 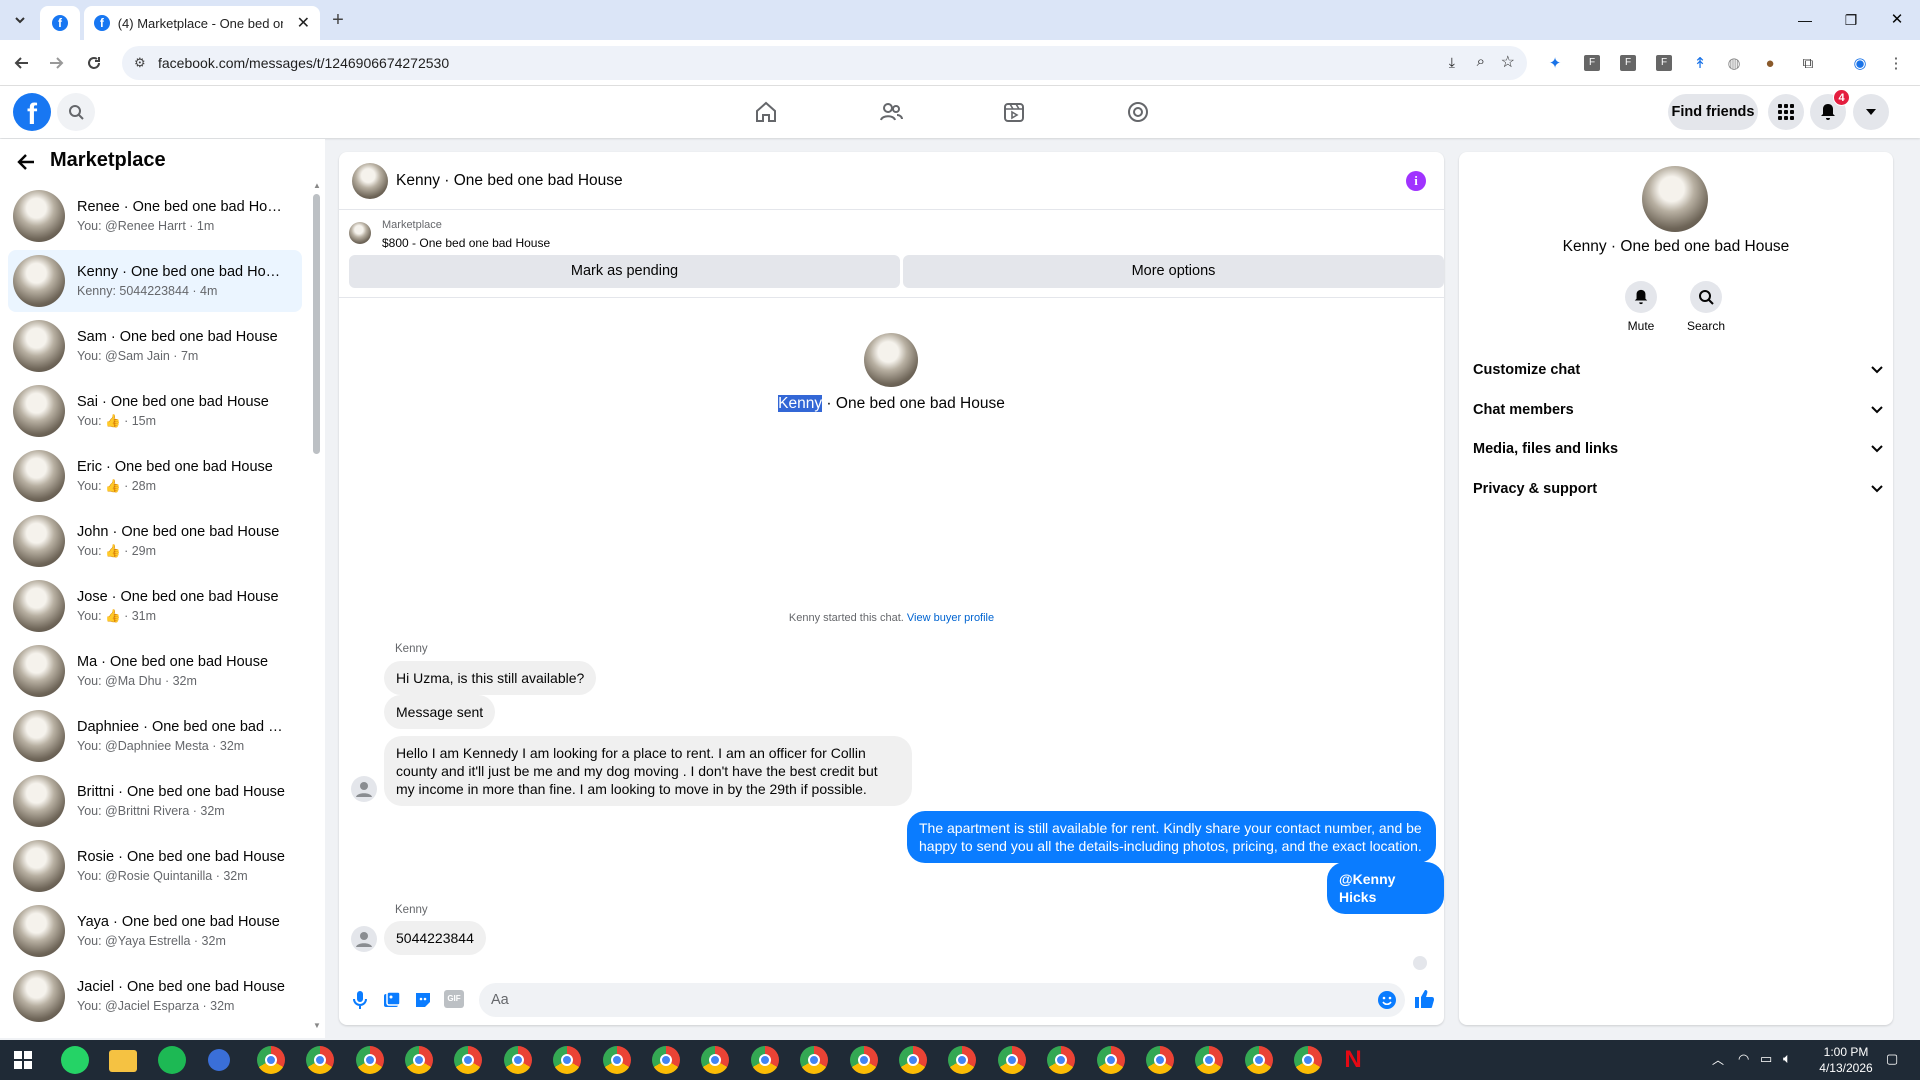 I want to click on taskbar-clock: 1:00 PM 4/13/2026, so click(x=1846, y=1060).